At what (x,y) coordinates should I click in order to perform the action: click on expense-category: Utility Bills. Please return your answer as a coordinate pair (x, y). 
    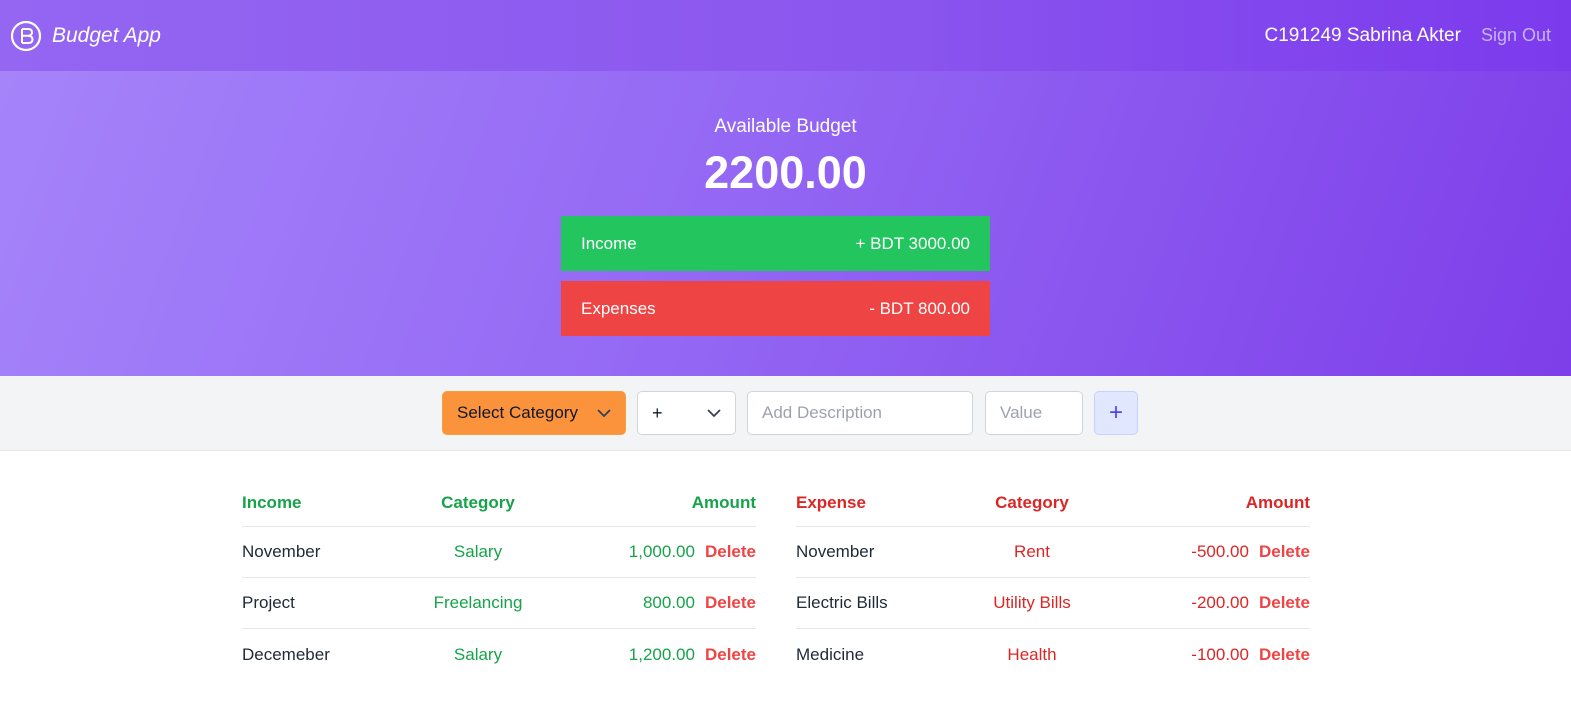
    Looking at the image, I should click on (1032, 602).